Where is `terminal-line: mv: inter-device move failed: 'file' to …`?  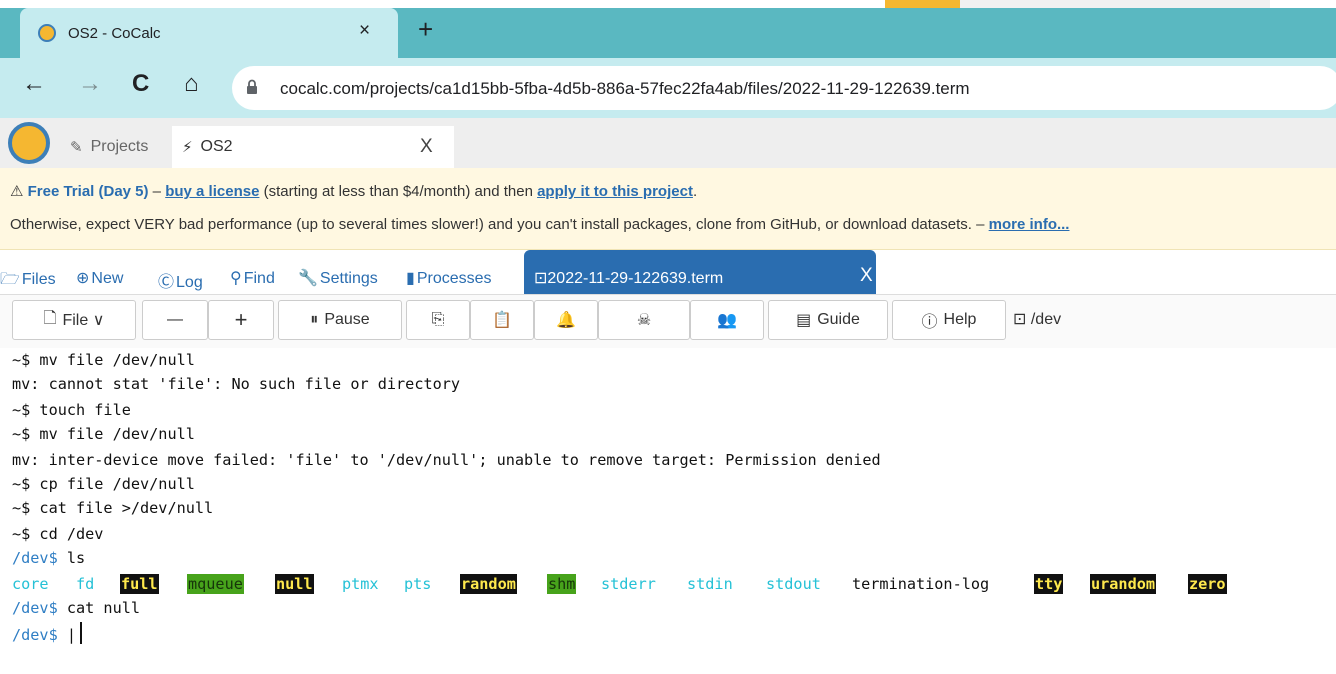
terminal-line: mv: inter-device move failed: 'file' to … is located at coordinates (446, 460).